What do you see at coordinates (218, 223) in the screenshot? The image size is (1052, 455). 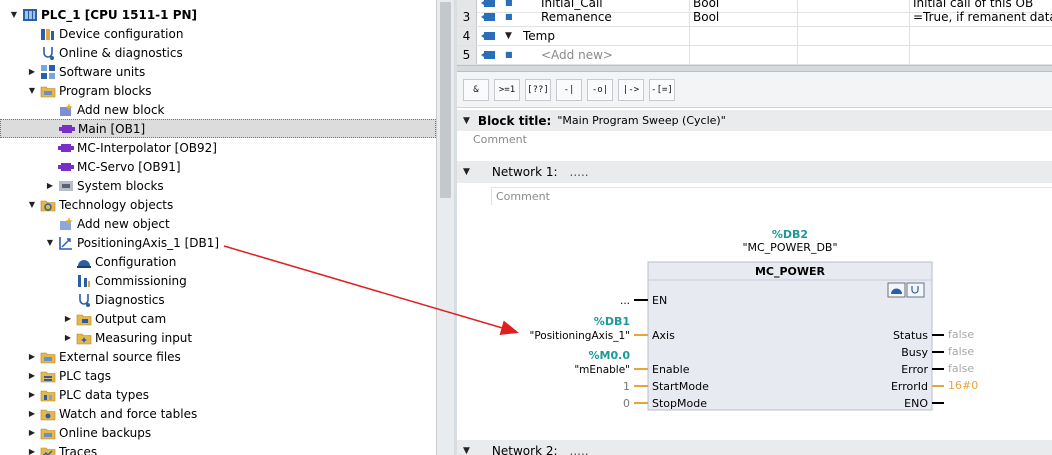 I see `tree-item: Add new object` at bounding box center [218, 223].